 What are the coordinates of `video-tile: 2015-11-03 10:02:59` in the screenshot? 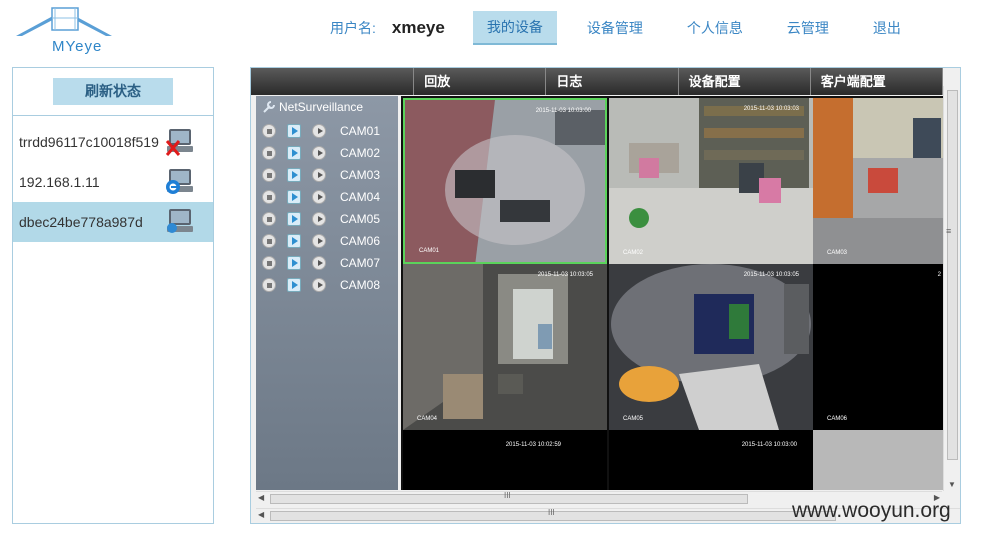 It's located at (505, 460).